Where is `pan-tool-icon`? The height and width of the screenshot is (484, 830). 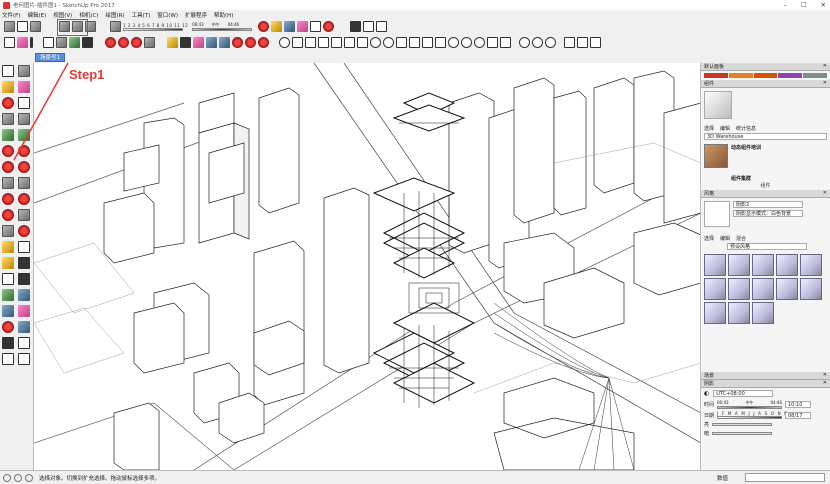
pan-tool-icon is located at coordinates (24, 295).